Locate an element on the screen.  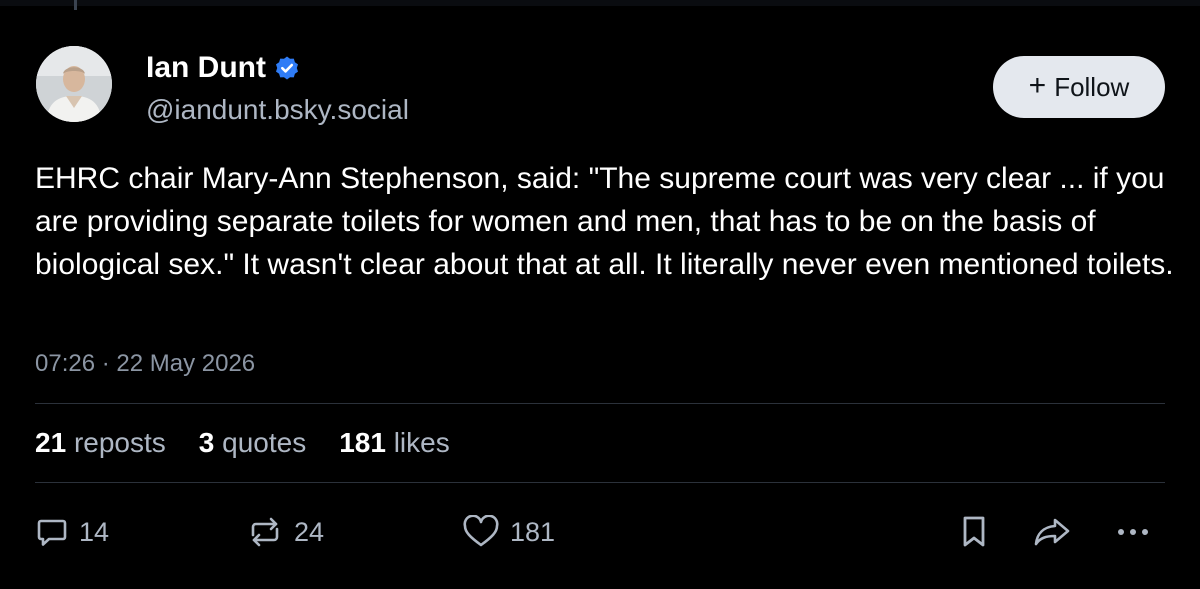
avatar-image is located at coordinates (74, 84).